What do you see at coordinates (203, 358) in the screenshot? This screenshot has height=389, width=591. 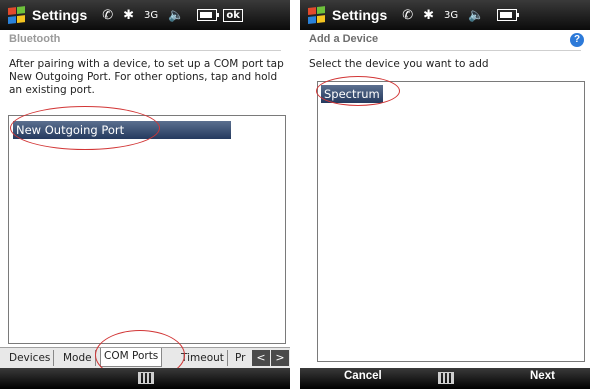 I see `tab-timeout: Timeout` at bounding box center [203, 358].